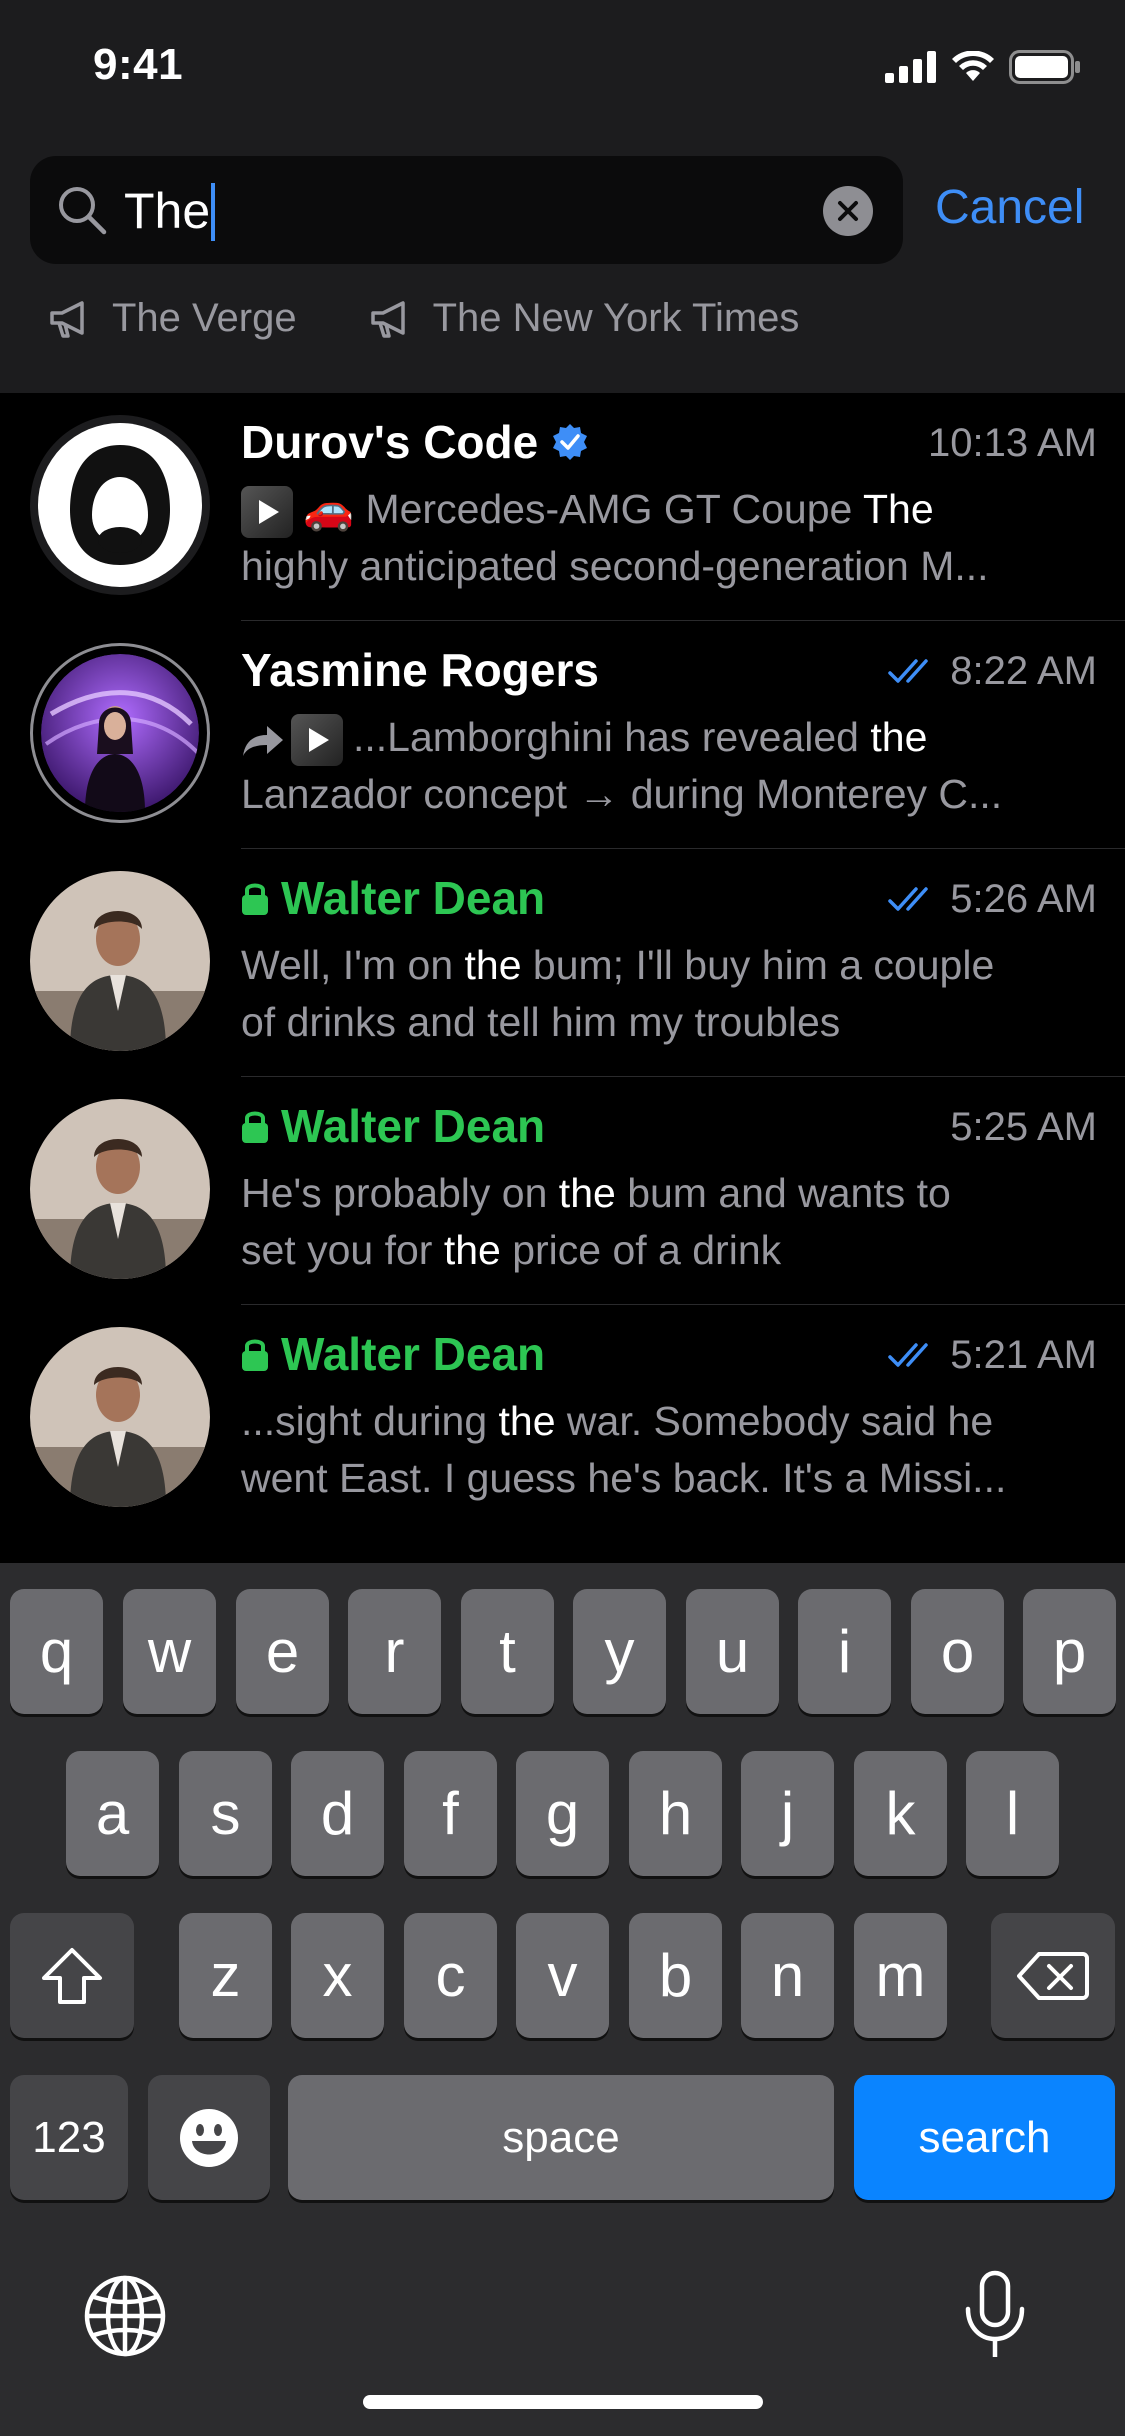 The width and height of the screenshot is (1125, 2436). I want to click on chat-time: 10:13 AM, so click(1012, 443).